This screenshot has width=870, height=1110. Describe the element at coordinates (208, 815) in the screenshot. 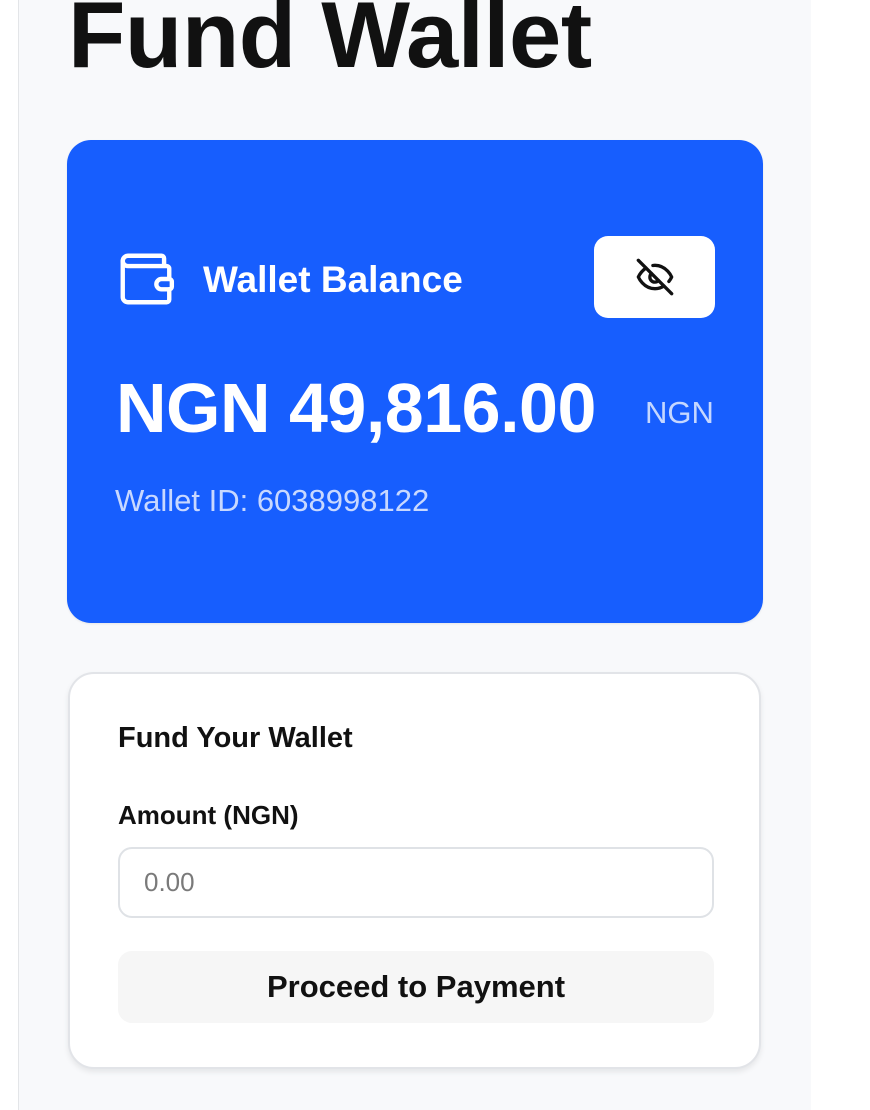

I see `amount-field-label: Amount (NGN)` at that location.